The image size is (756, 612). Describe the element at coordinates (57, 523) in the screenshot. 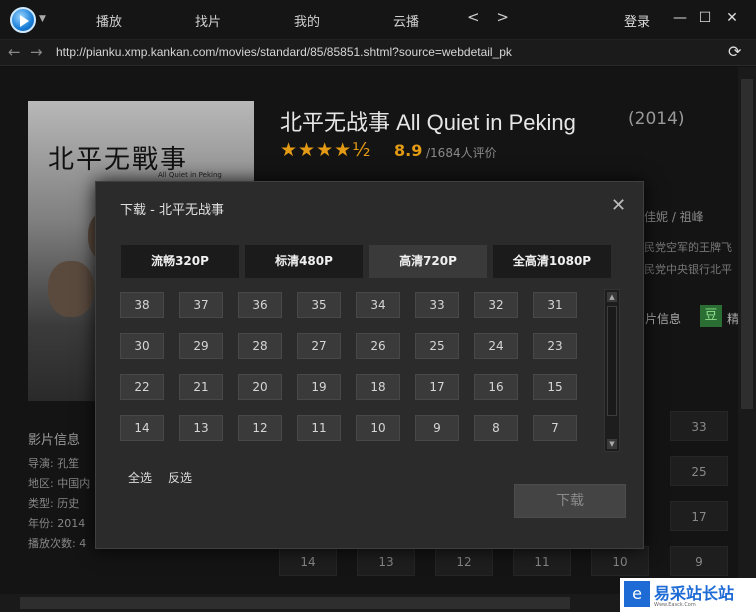

I see `info-row: 年份: 2014` at that location.